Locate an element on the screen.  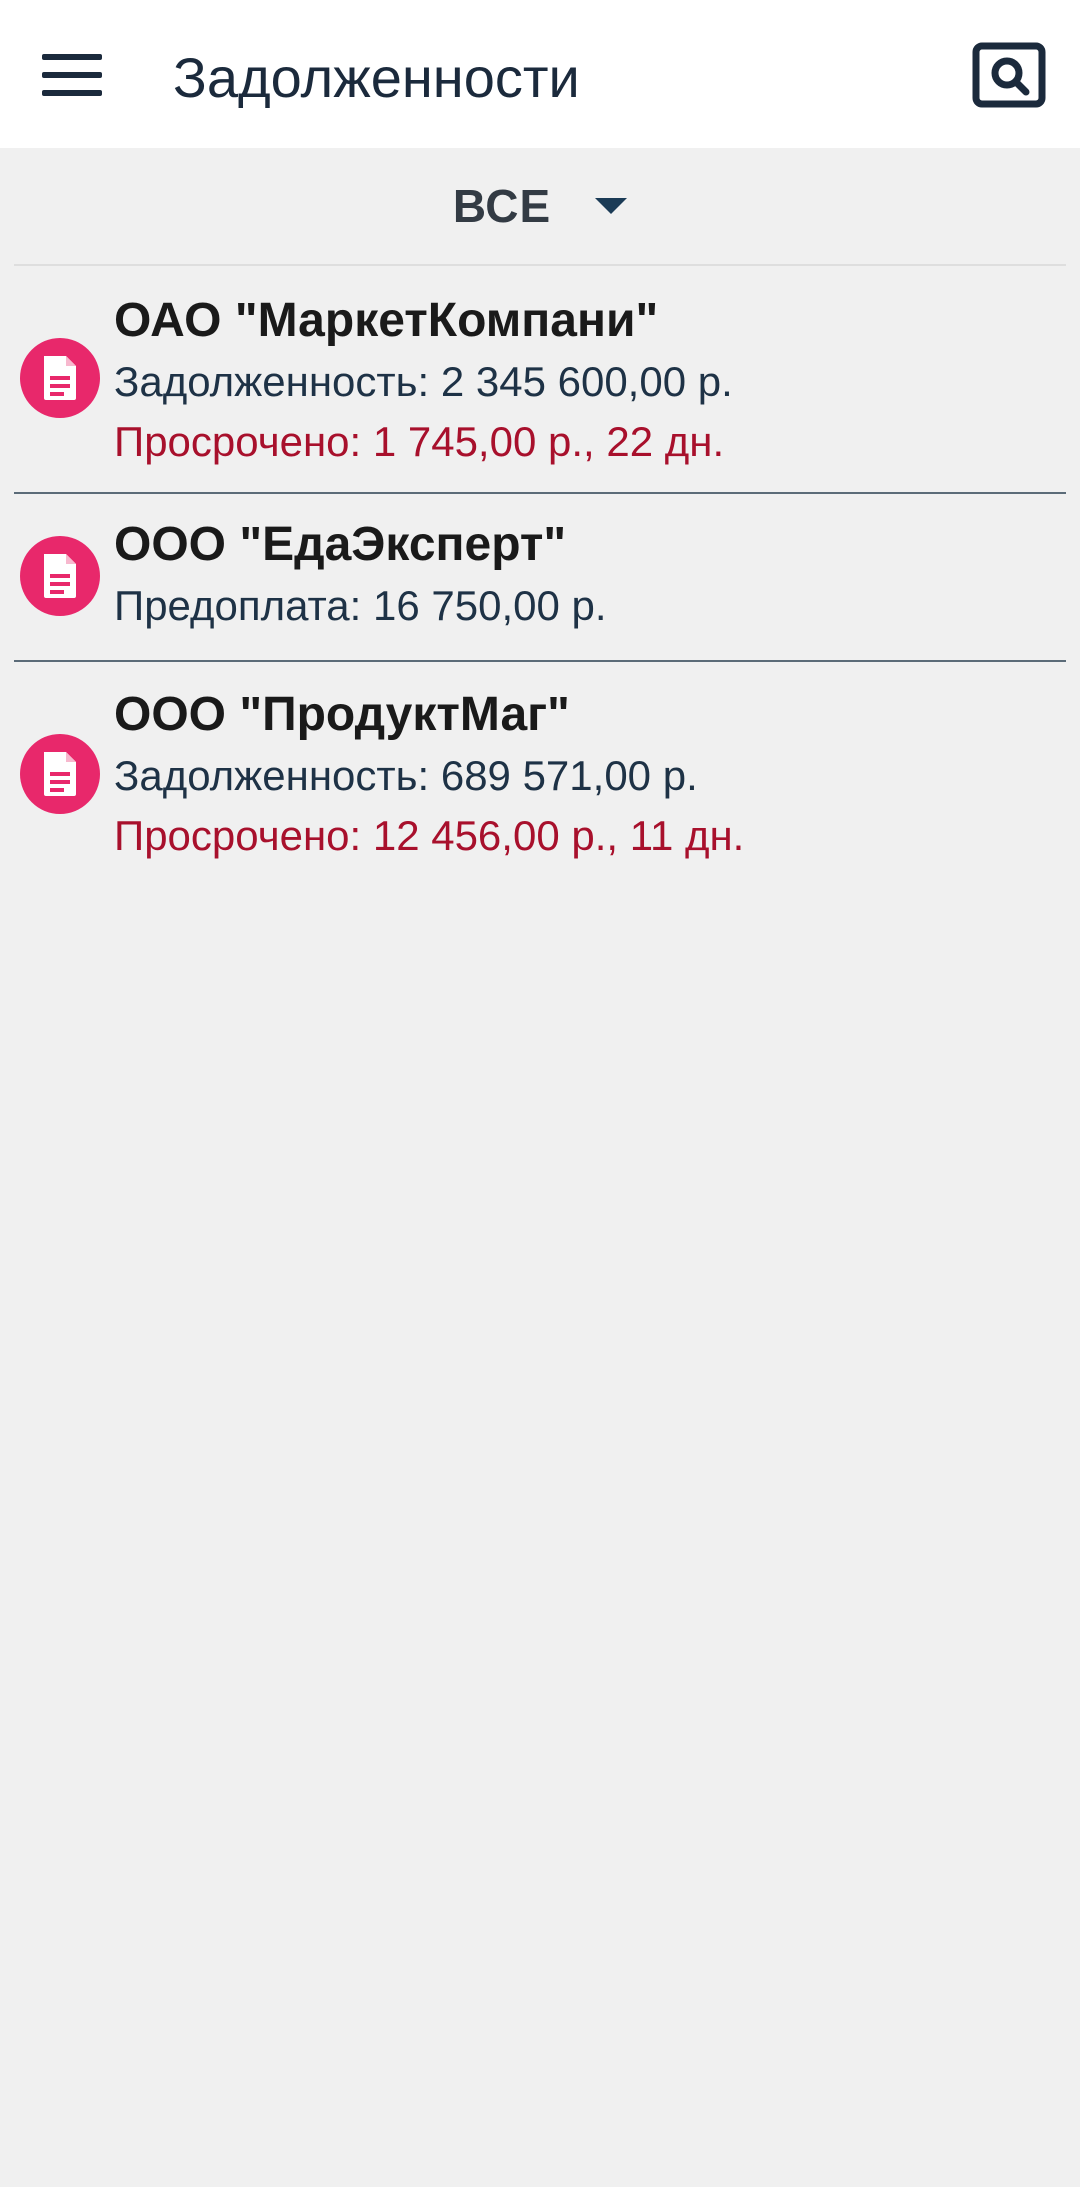
debt-amount: Задолженность: 2 345 600,00 р. is located at coordinates (423, 381).